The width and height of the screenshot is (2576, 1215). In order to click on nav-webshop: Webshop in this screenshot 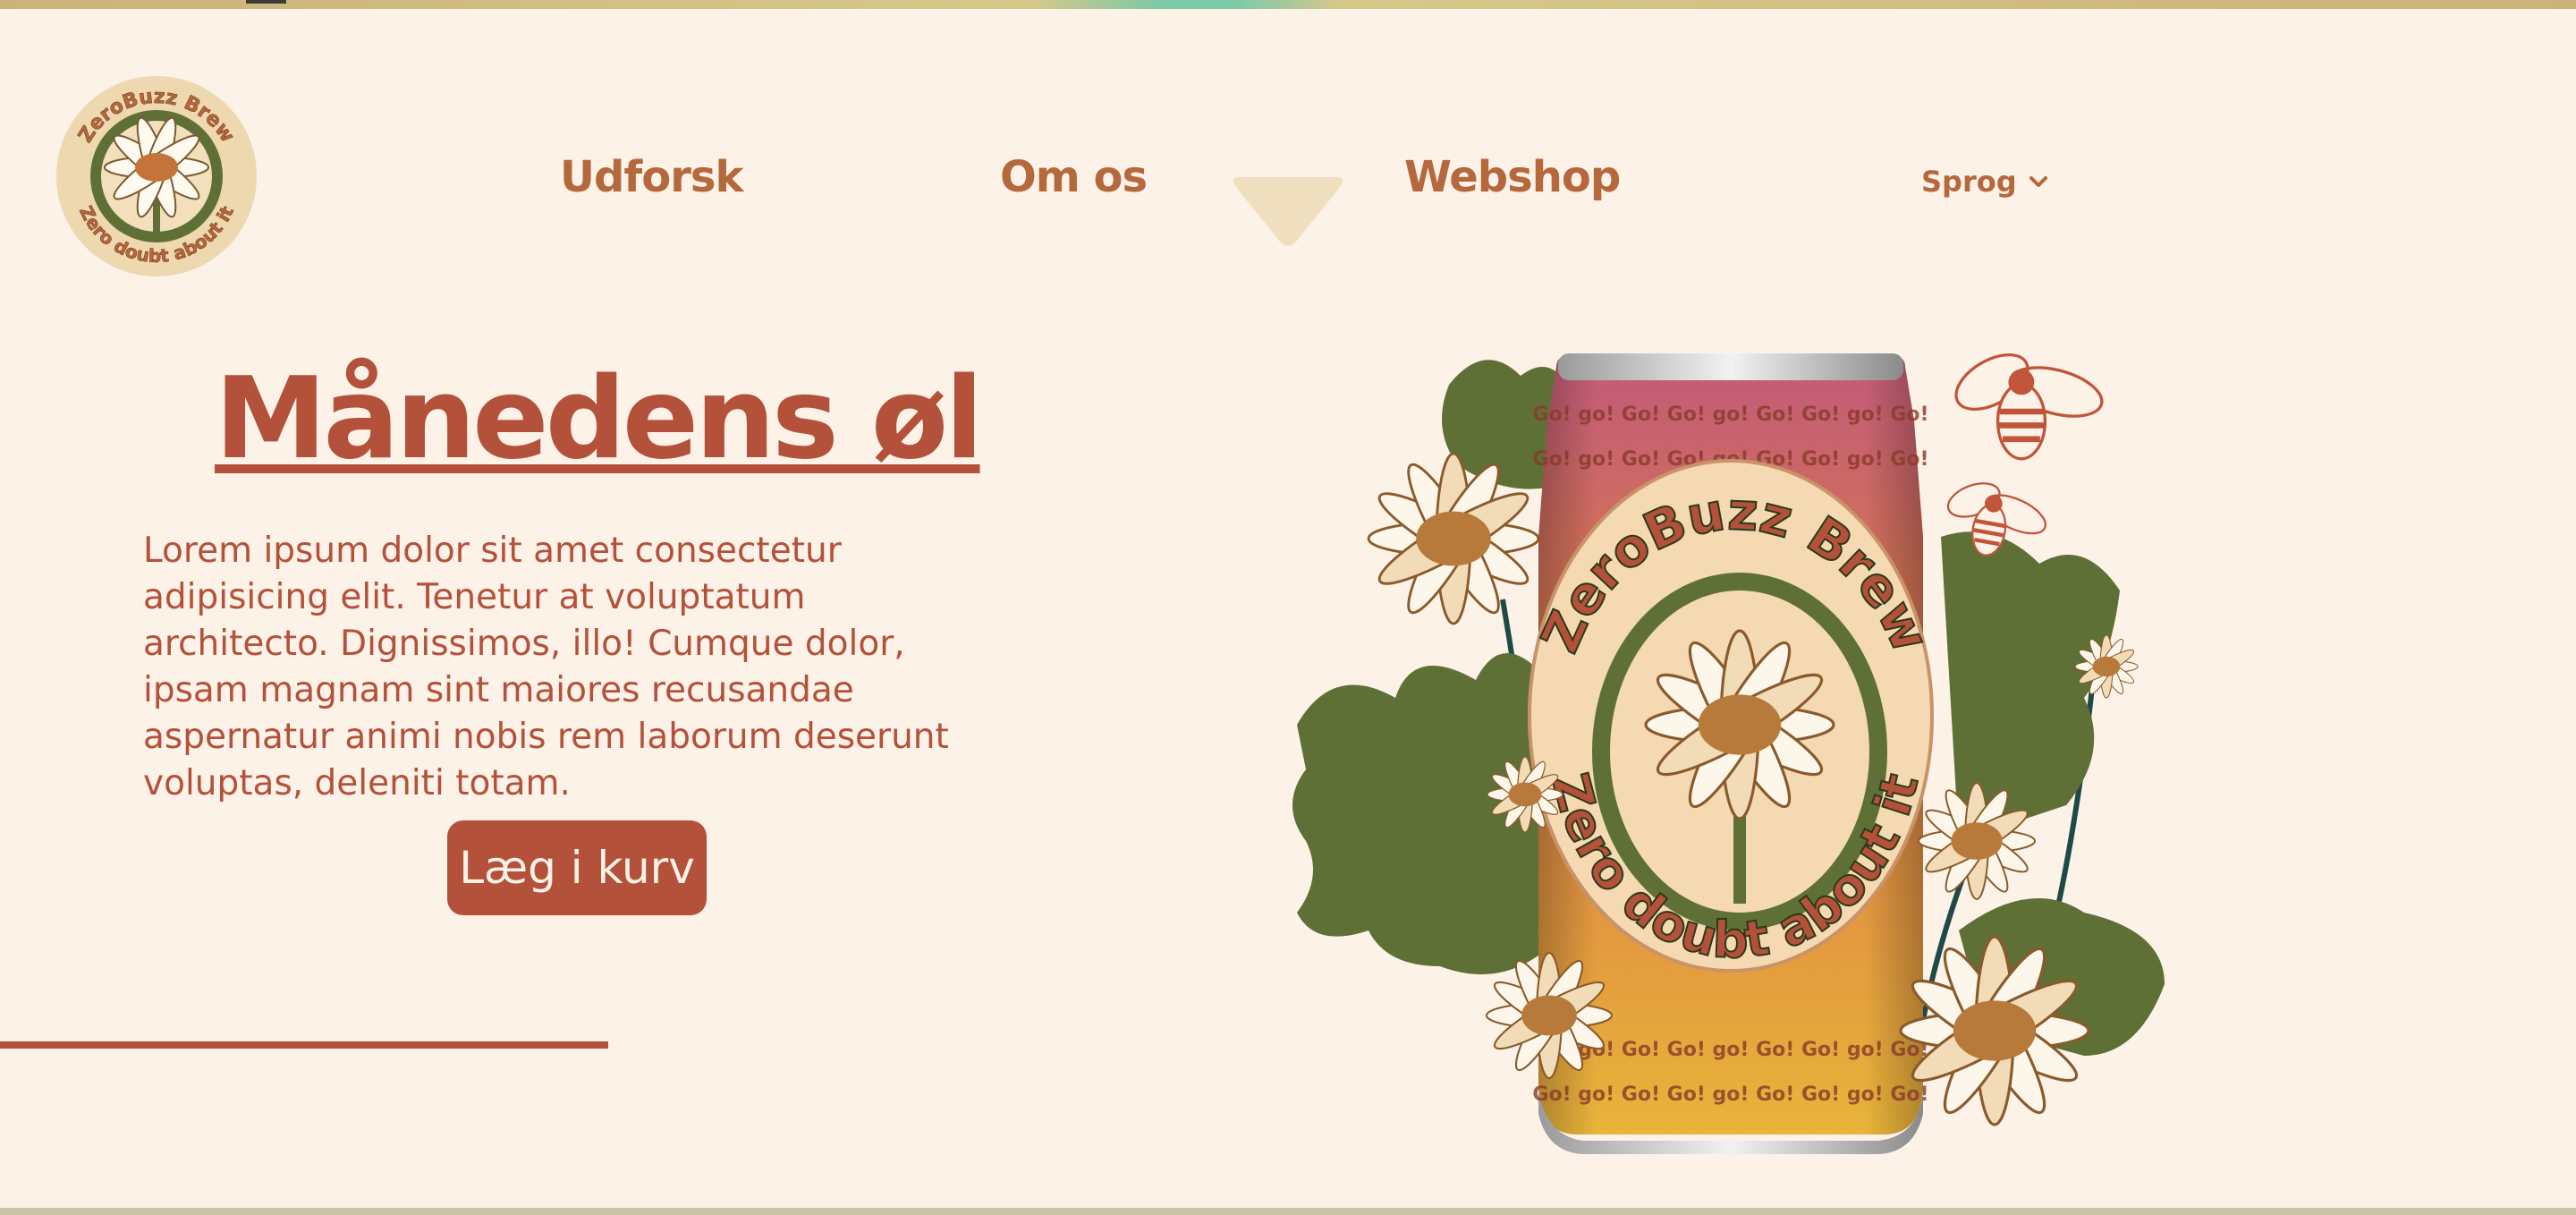, I will do `click(1512, 177)`.